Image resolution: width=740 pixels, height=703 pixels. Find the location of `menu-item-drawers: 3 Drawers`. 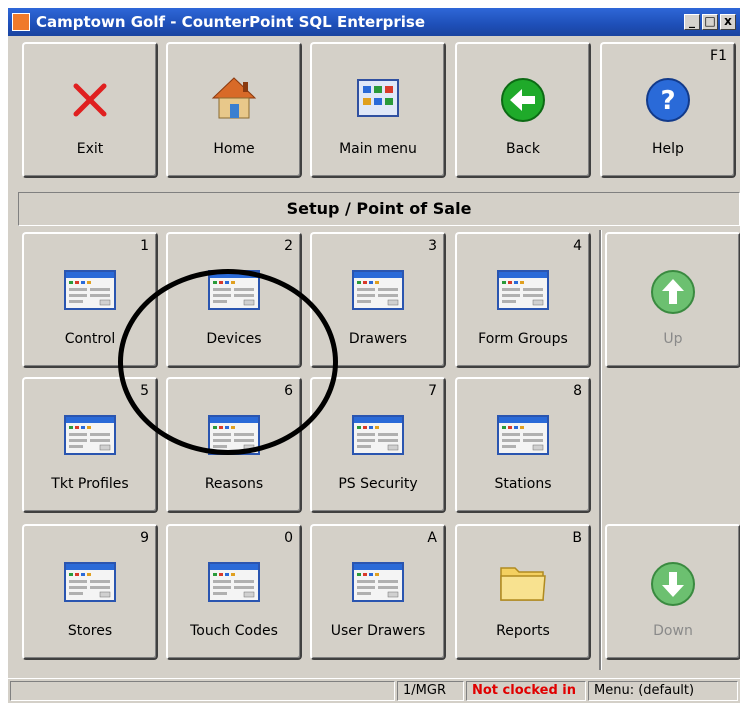

menu-item-drawers: 3 Drawers is located at coordinates (378, 300).